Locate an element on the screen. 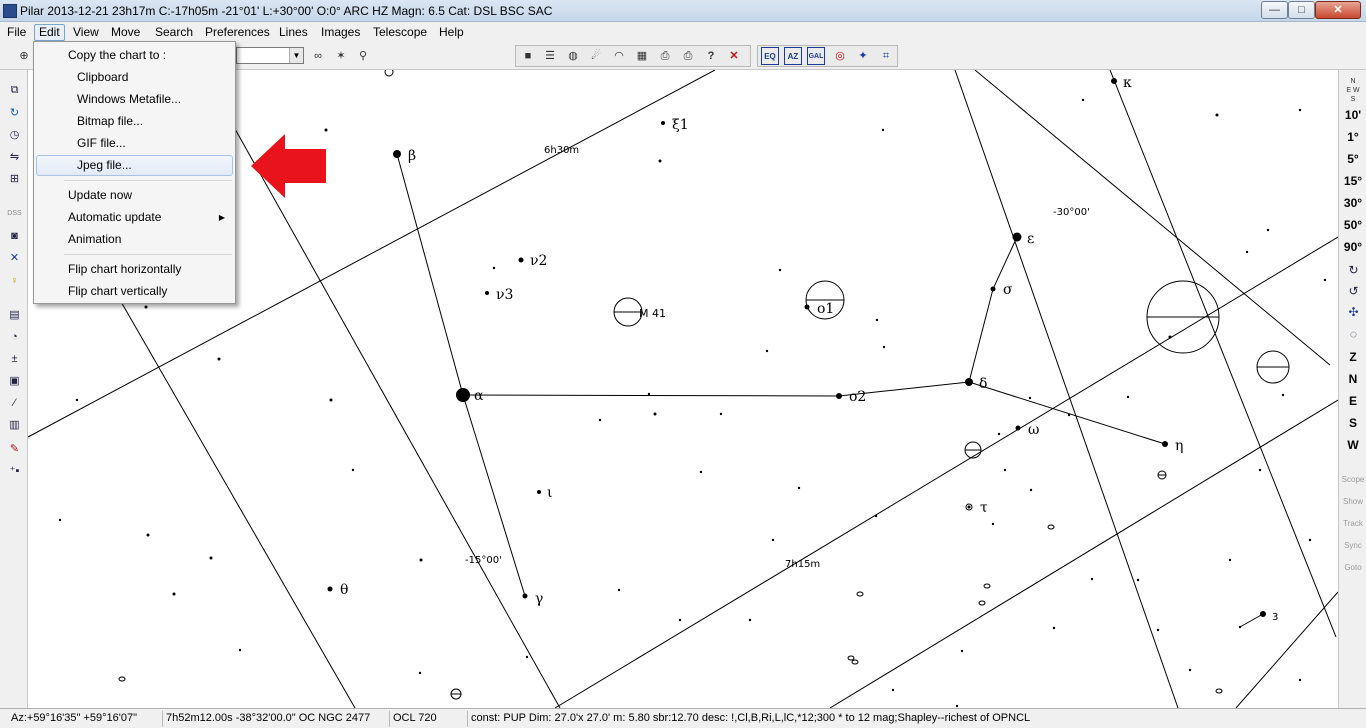 Image resolution: width=1366 pixels, height=728 pixels. clock-icon: ◷ is located at coordinates (14, 135).